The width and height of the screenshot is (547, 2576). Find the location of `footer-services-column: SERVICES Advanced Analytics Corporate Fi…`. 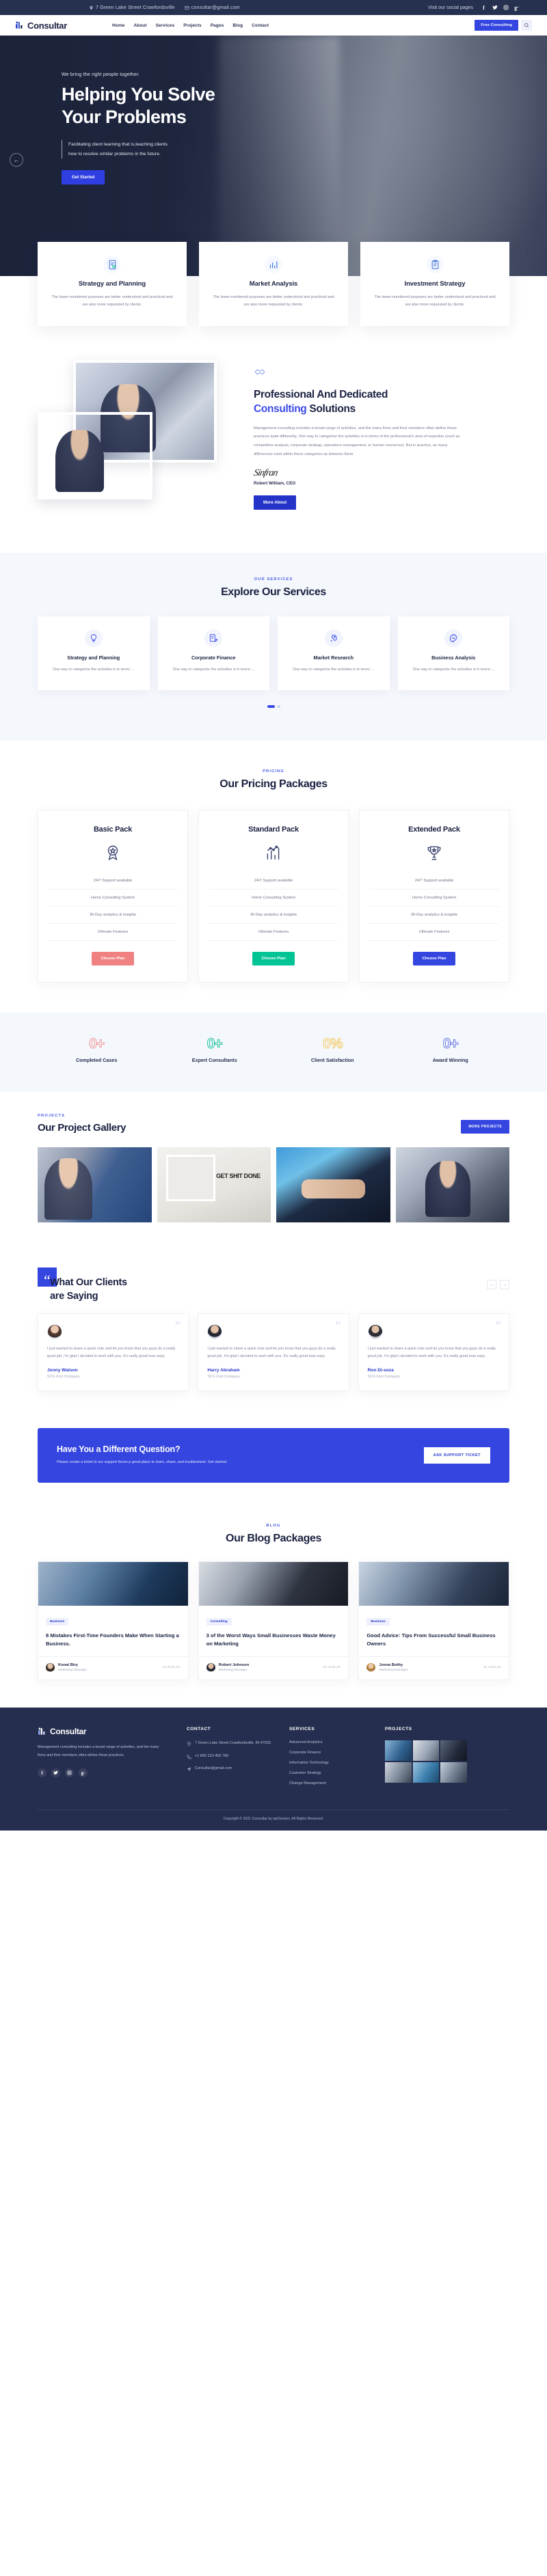

footer-services-column: SERVICES Advanced Analytics Corporate Fi… is located at coordinates (337, 1759).